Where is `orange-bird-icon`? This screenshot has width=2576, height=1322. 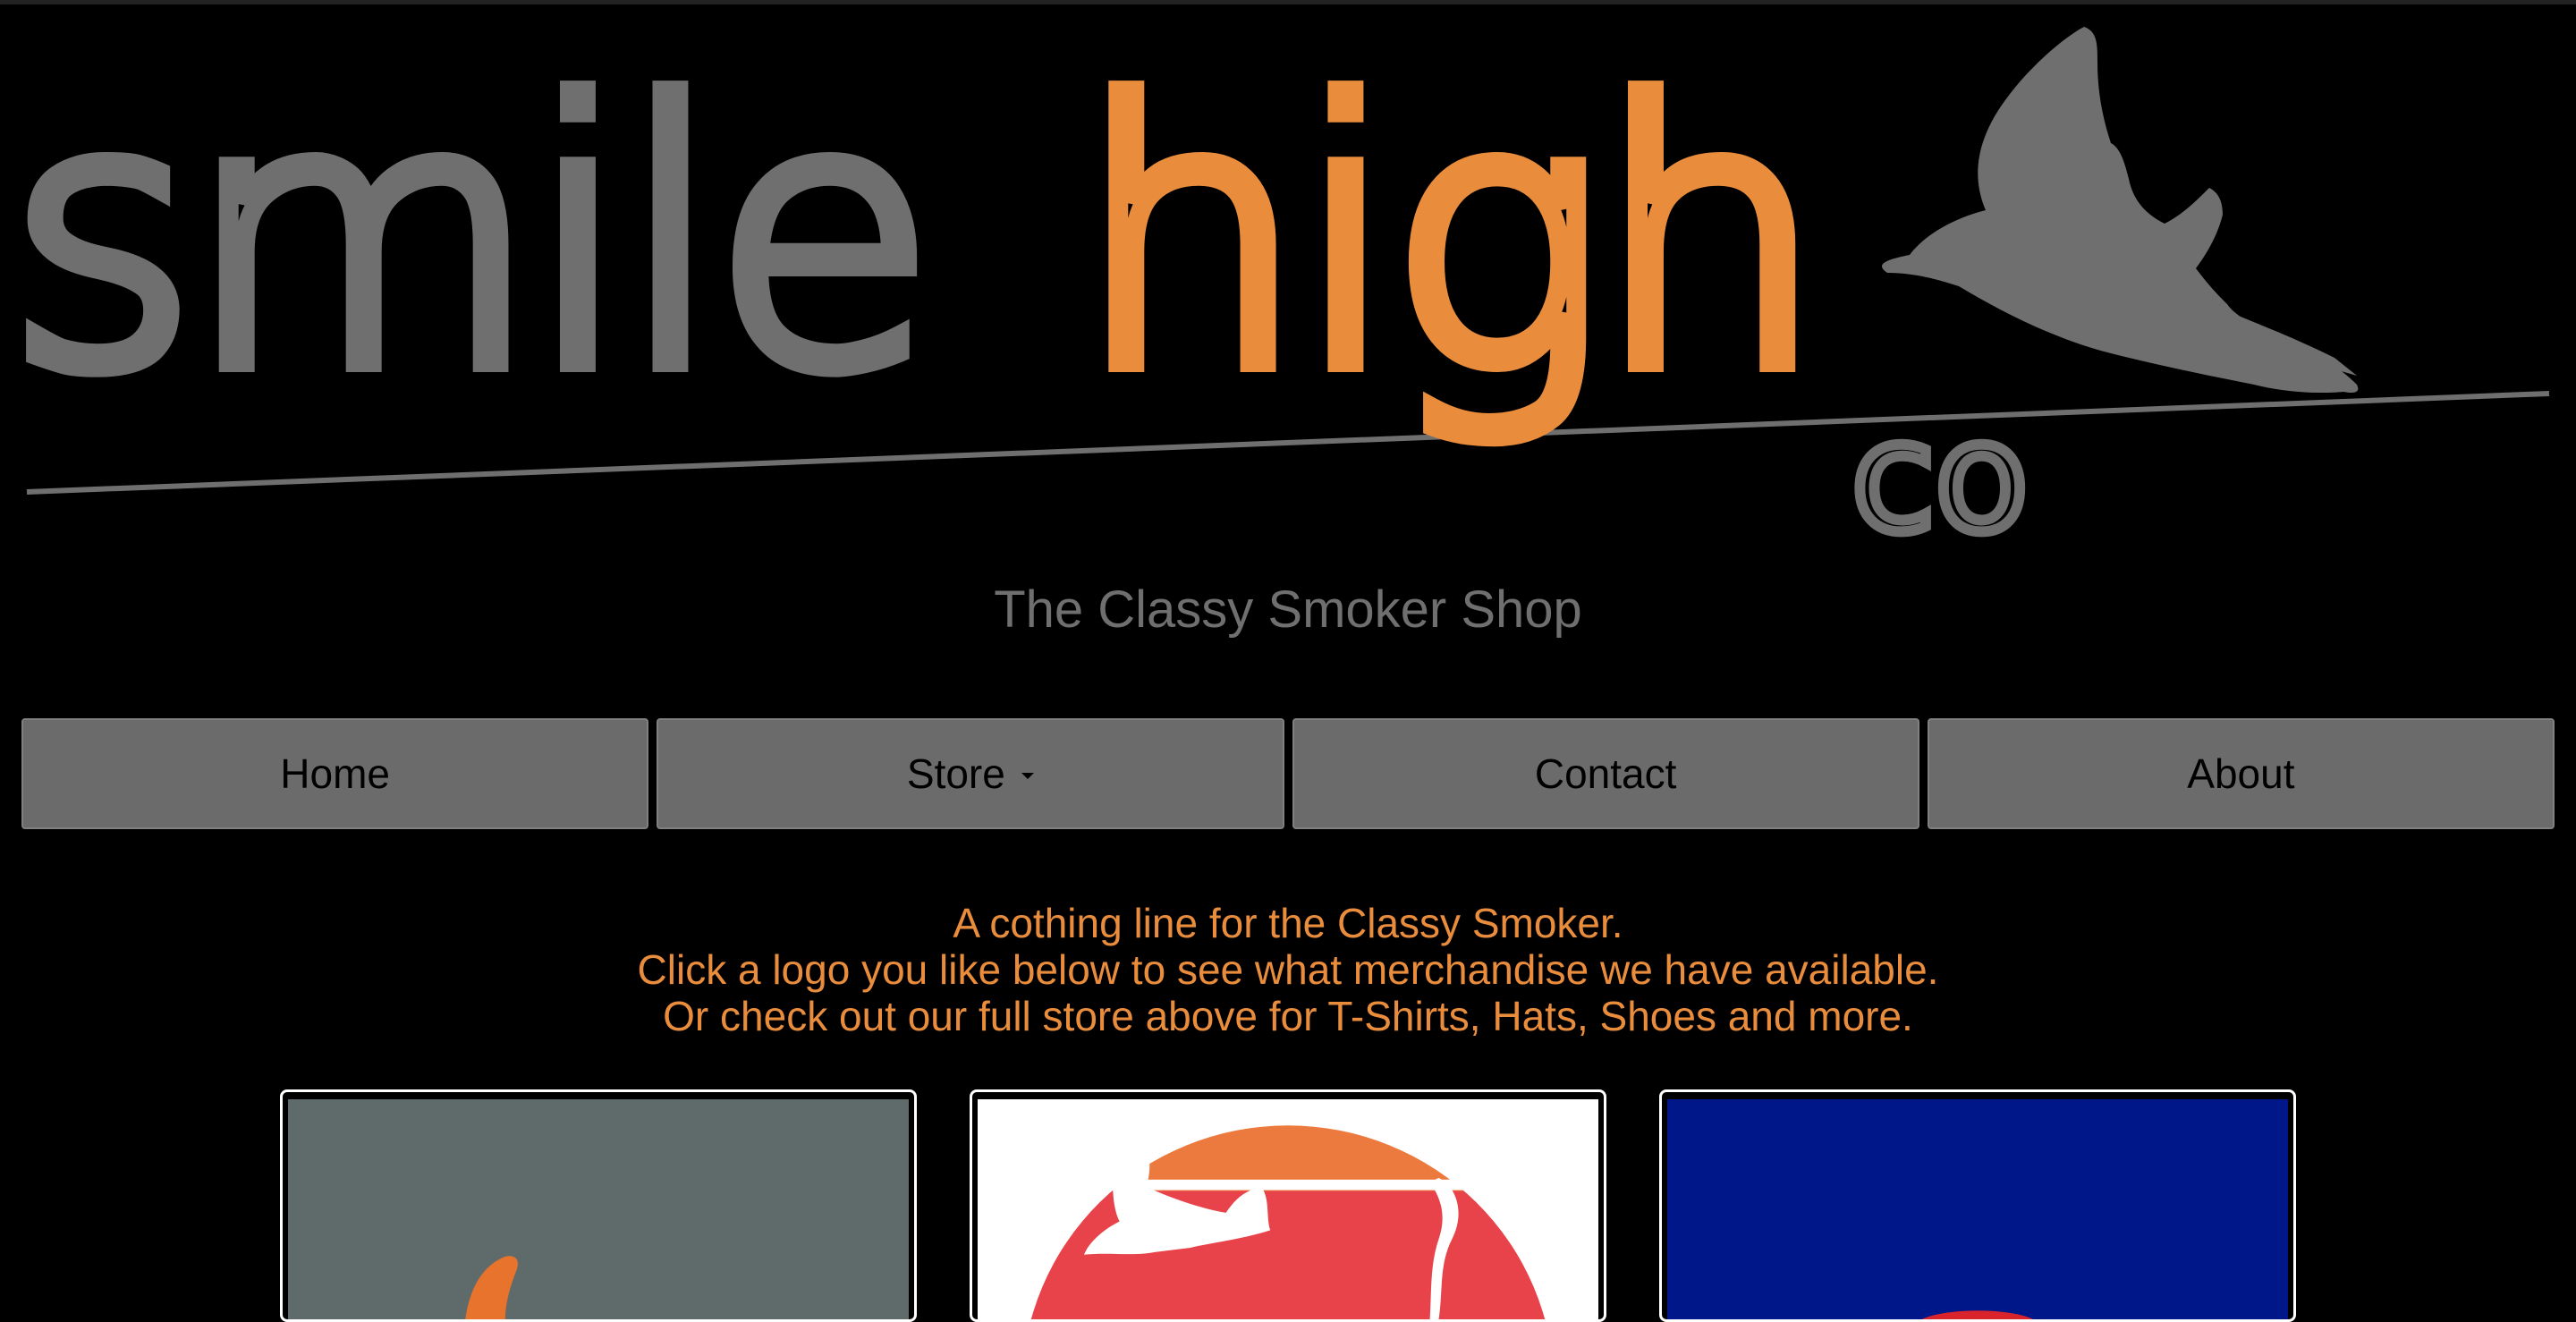 orange-bird-icon is located at coordinates (491, 1288).